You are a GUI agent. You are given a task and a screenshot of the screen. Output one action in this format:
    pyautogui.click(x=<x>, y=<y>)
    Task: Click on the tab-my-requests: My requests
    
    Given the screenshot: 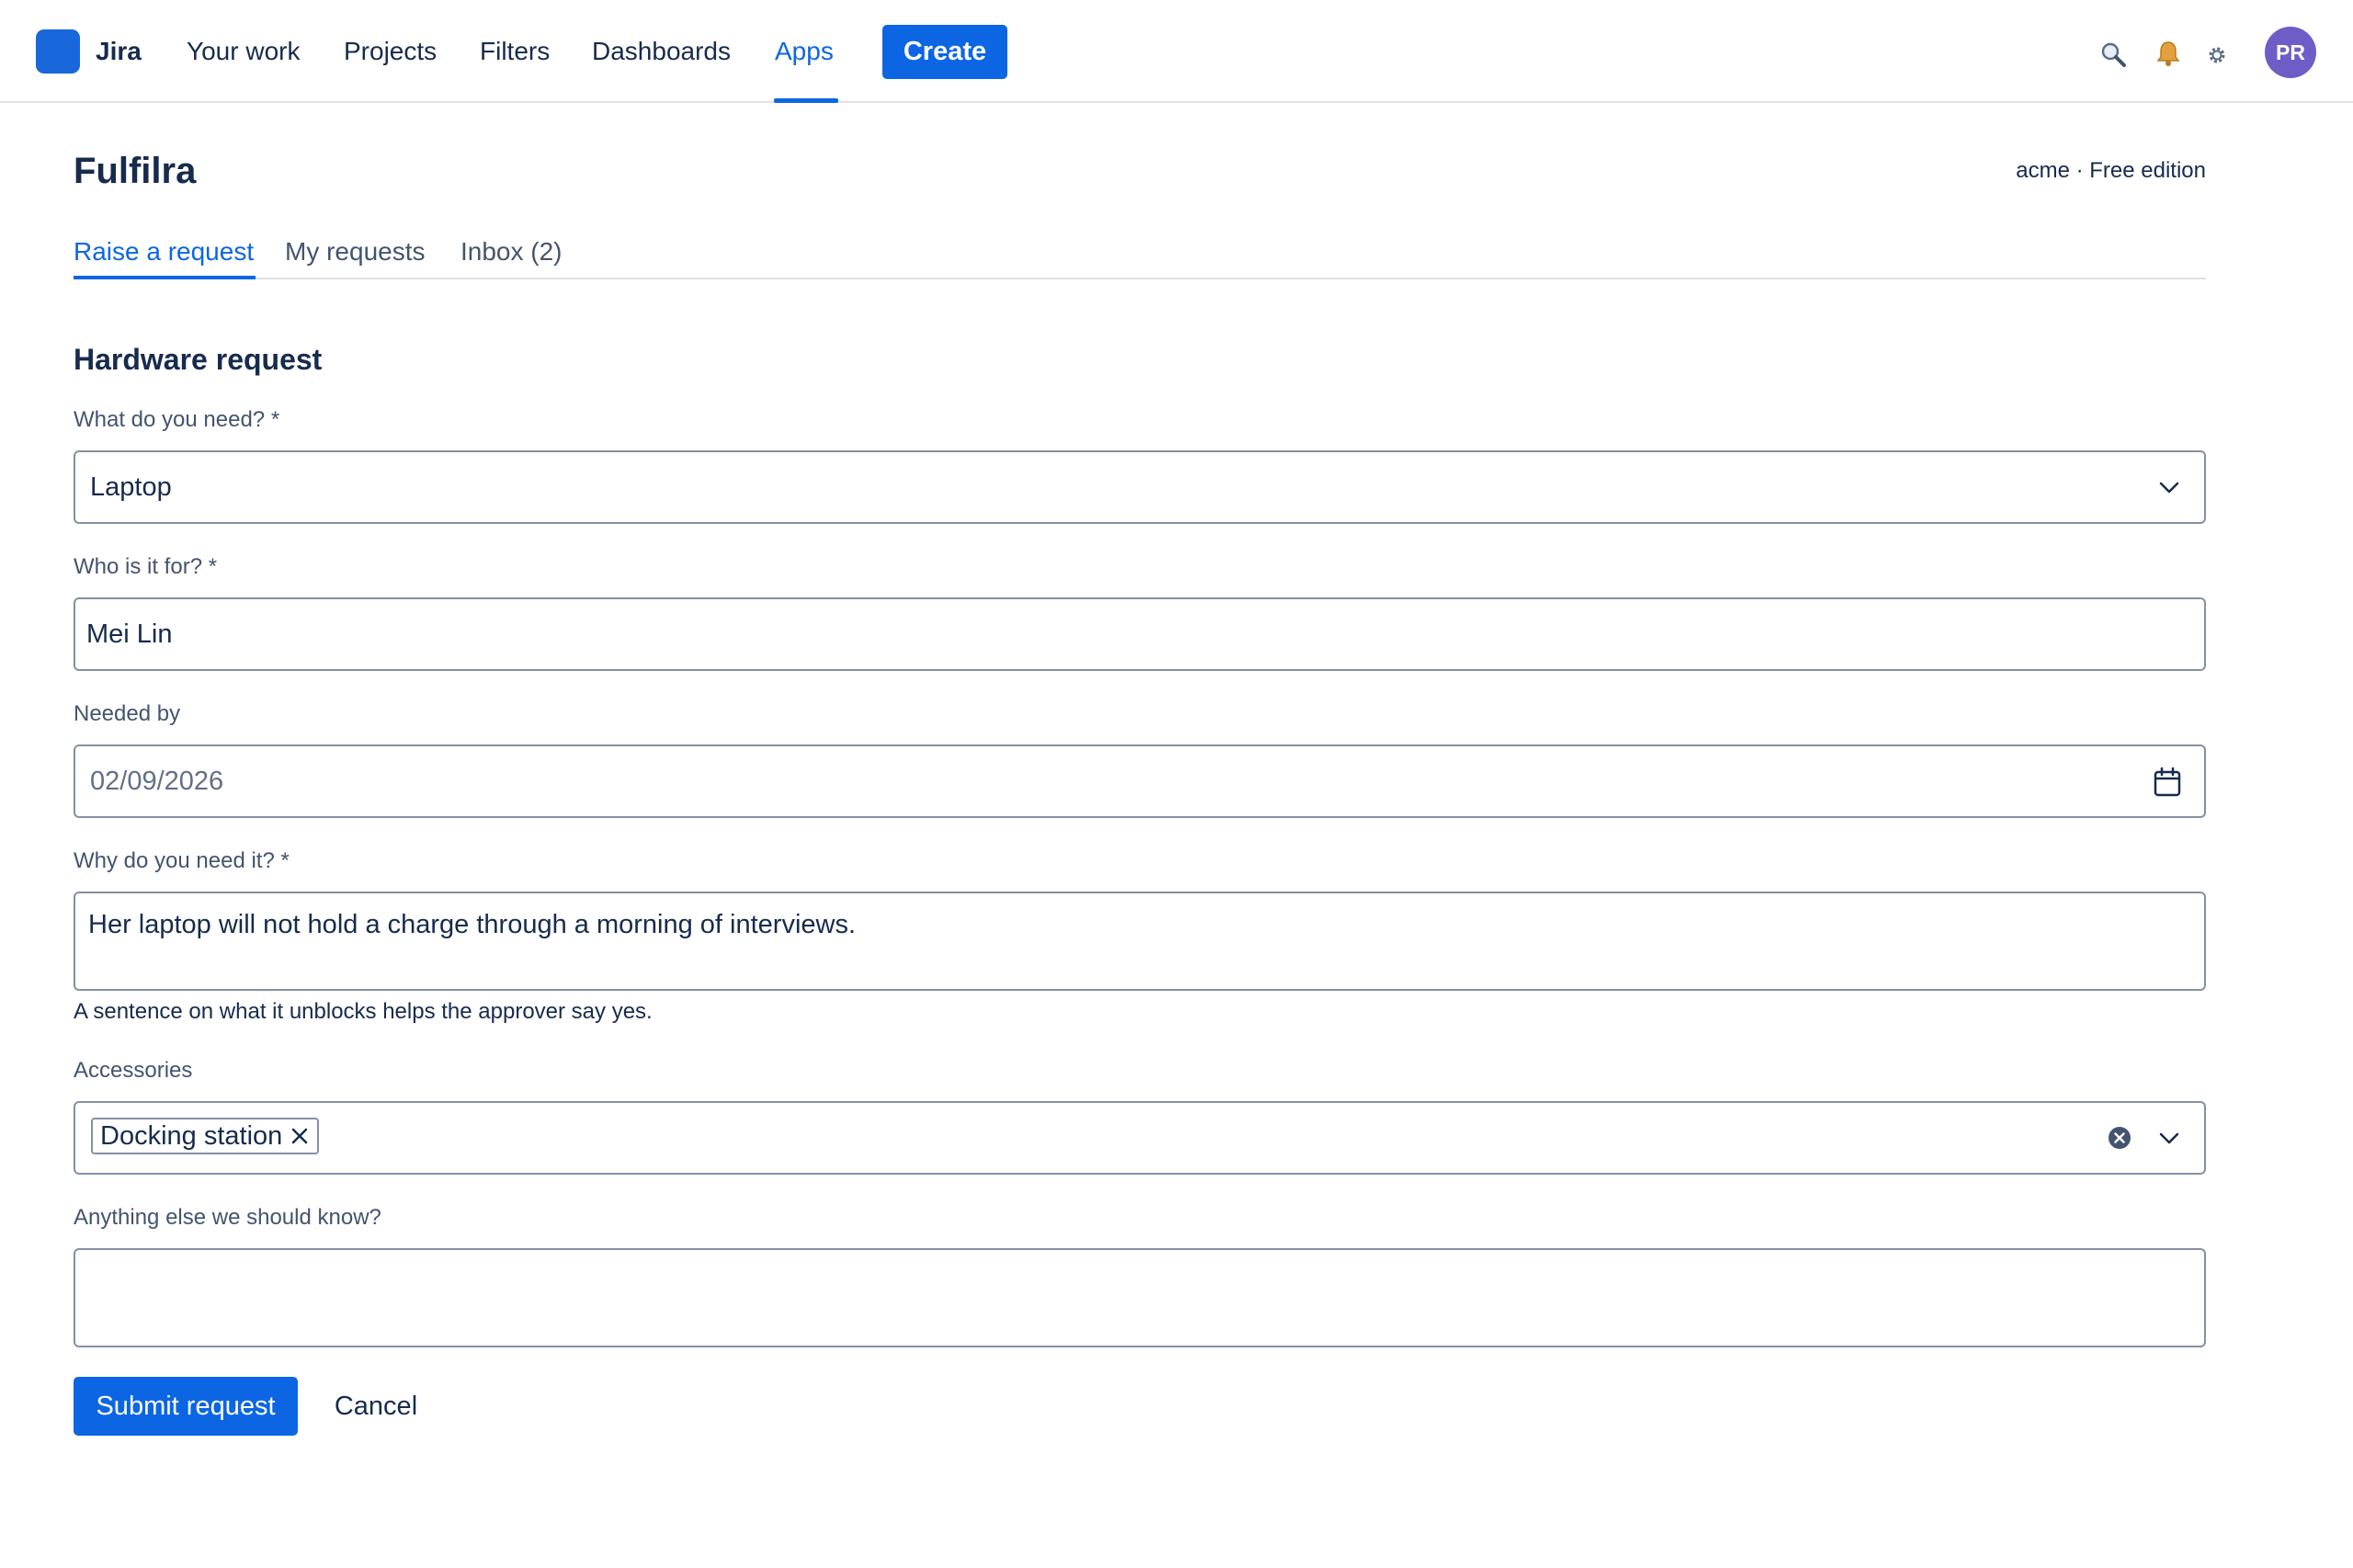 What is the action you would take?
    pyautogui.click(x=355, y=251)
    